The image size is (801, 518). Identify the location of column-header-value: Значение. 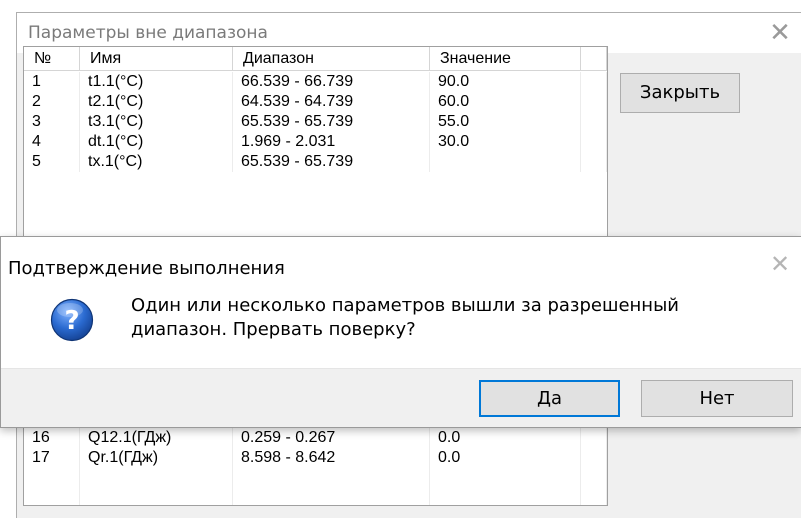
(505, 59).